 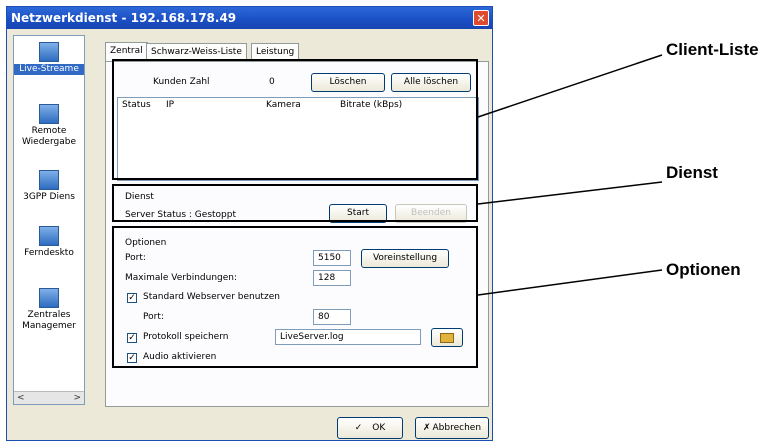 What do you see at coordinates (570, 175) in the screenshot?
I see `callout-lines` at bounding box center [570, 175].